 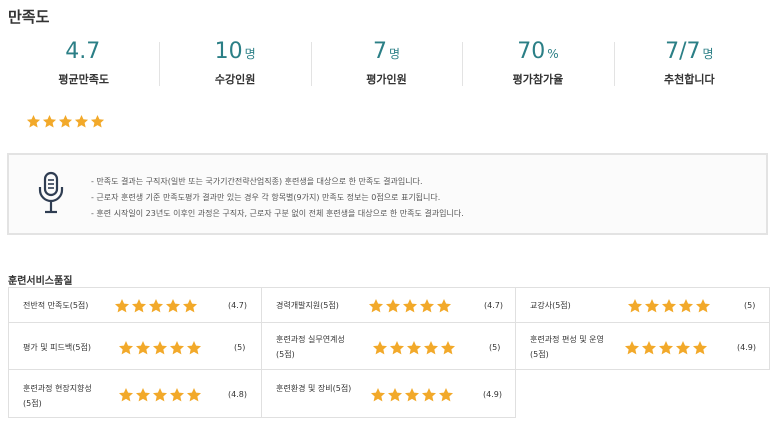 What do you see at coordinates (83, 79) in the screenshot?
I see `stat-label: 평균만족도` at bounding box center [83, 79].